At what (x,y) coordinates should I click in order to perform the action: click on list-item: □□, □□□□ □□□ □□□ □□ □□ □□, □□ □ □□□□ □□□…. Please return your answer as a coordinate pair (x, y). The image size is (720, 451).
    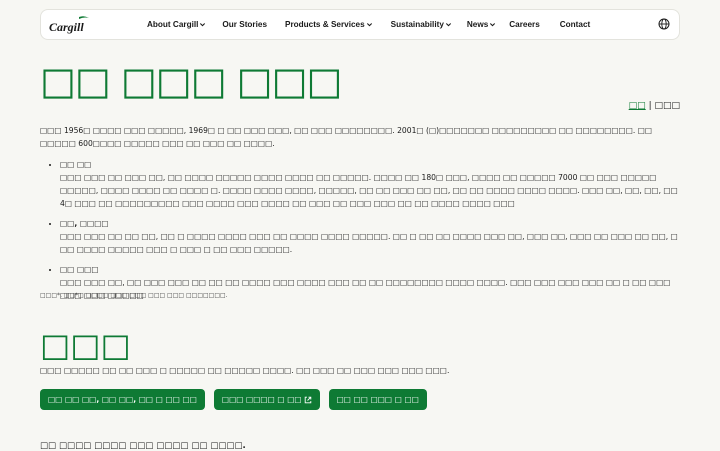
    Looking at the image, I should click on (370, 236).